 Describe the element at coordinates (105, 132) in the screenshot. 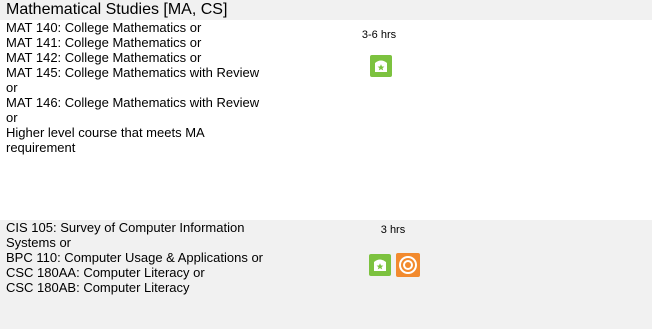

I see `course-line: Higher level course that meets MA` at that location.